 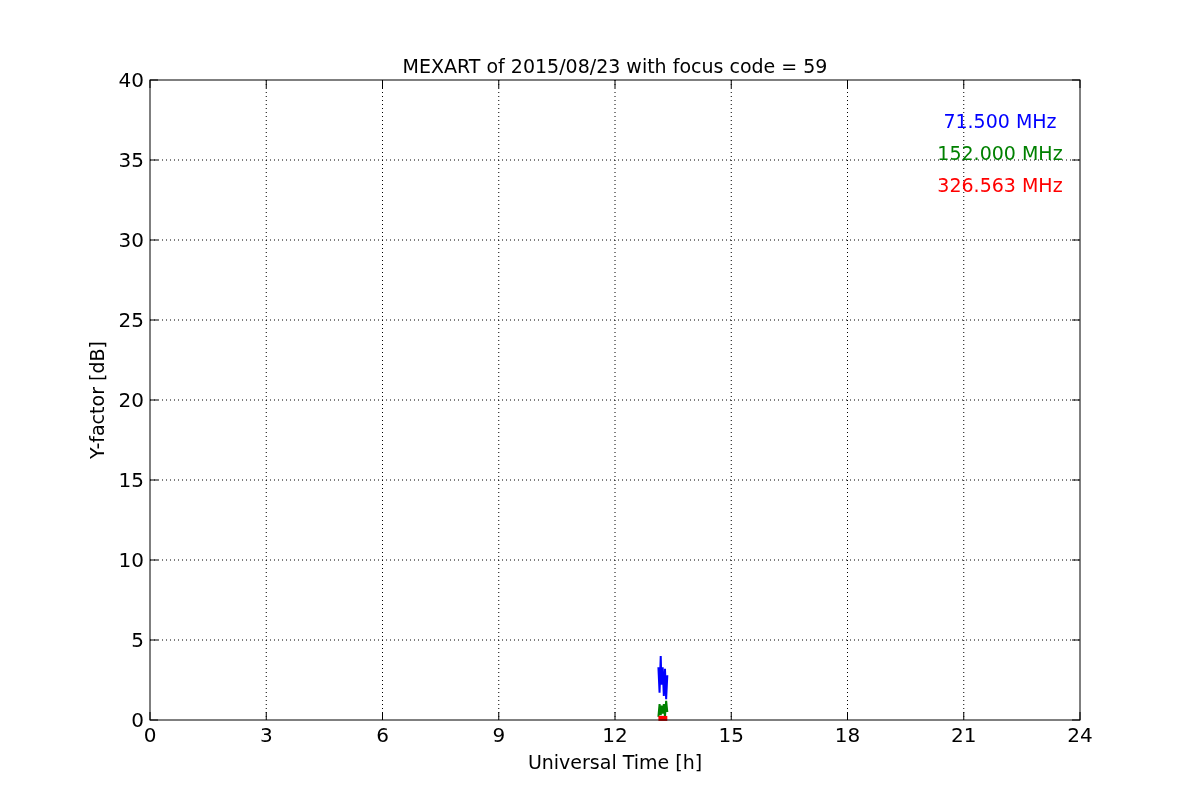 I want to click on y-tick-label: 0, so click(x=137, y=720).